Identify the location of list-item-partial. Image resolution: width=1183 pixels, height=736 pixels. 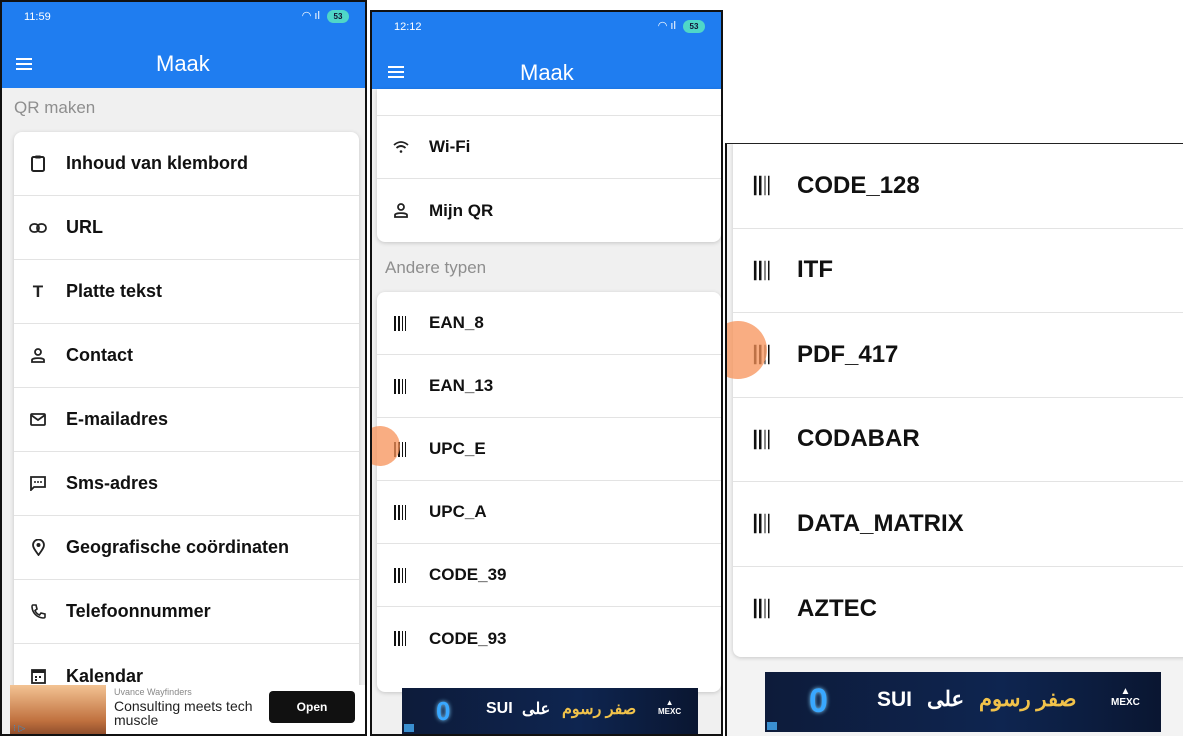
(549, 102).